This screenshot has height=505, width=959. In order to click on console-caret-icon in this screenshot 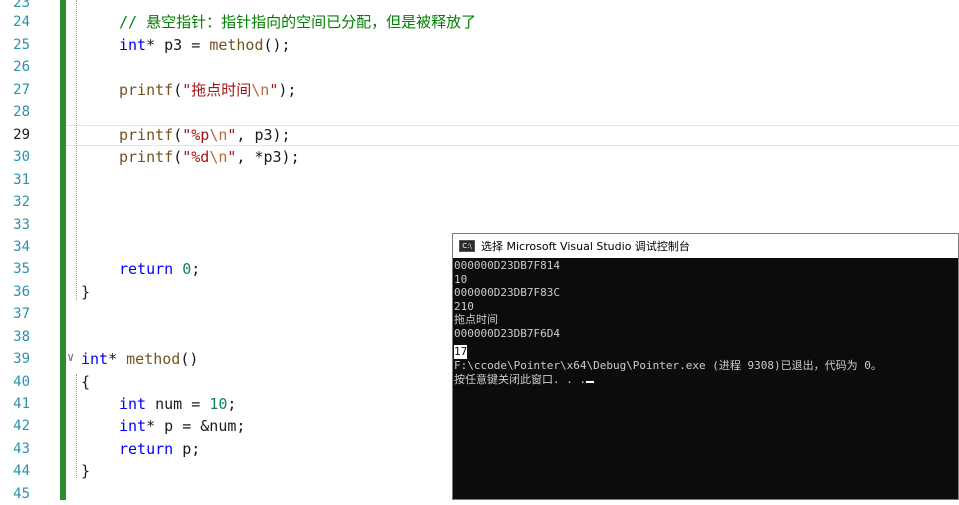, I will do `click(590, 381)`.